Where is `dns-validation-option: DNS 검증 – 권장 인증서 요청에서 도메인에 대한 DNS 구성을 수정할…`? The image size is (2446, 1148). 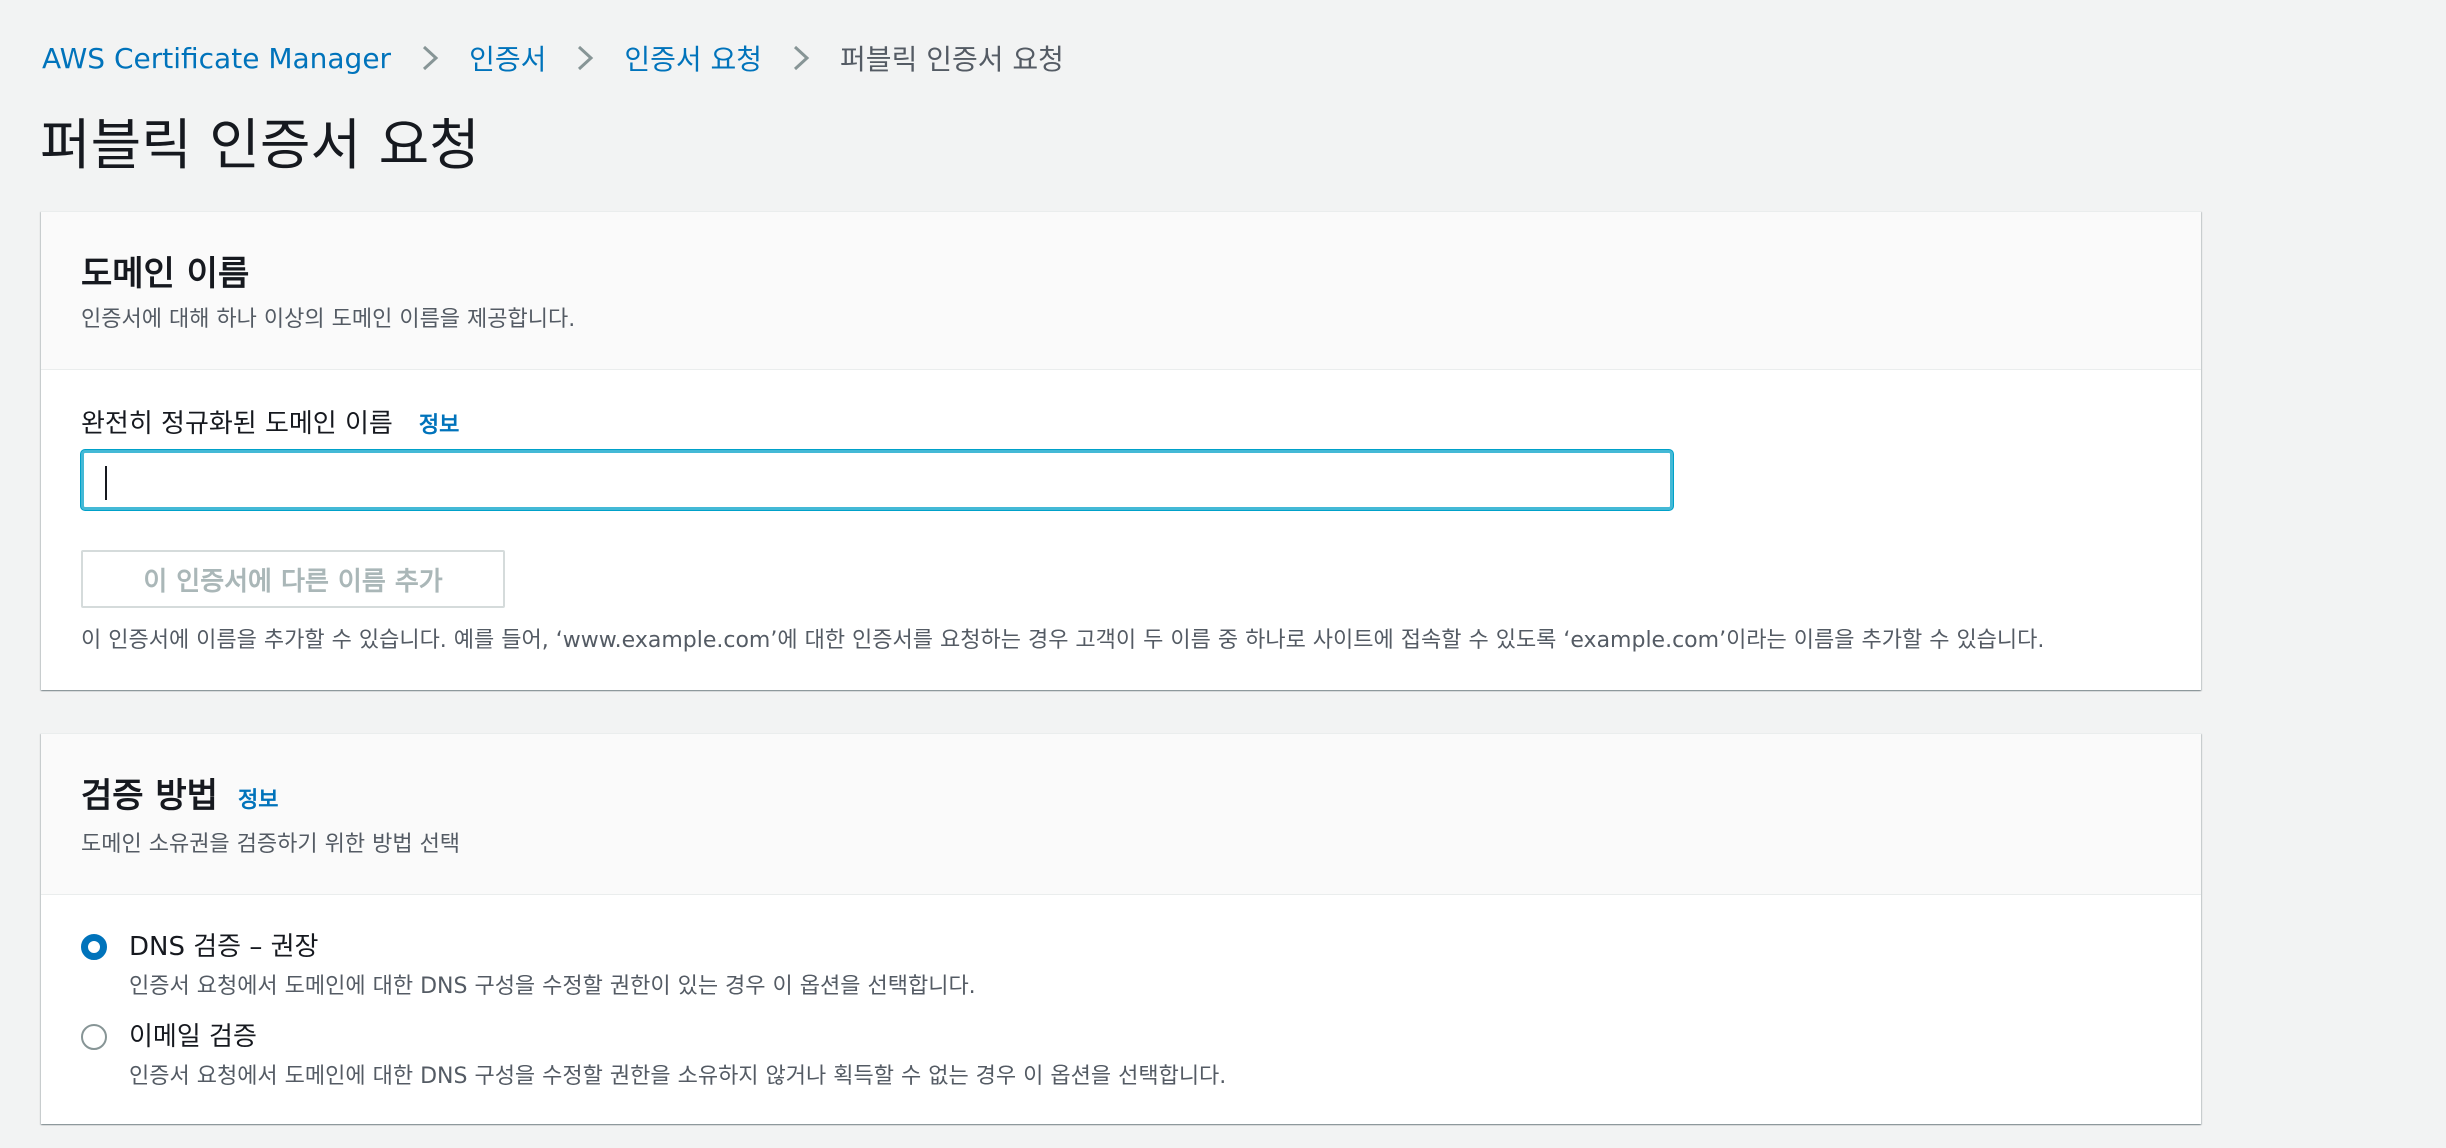 dns-validation-option: DNS 검증 – 권장 인증서 요청에서 도메인에 대한 DNS 구성을 수정할… is located at coordinates (528, 965).